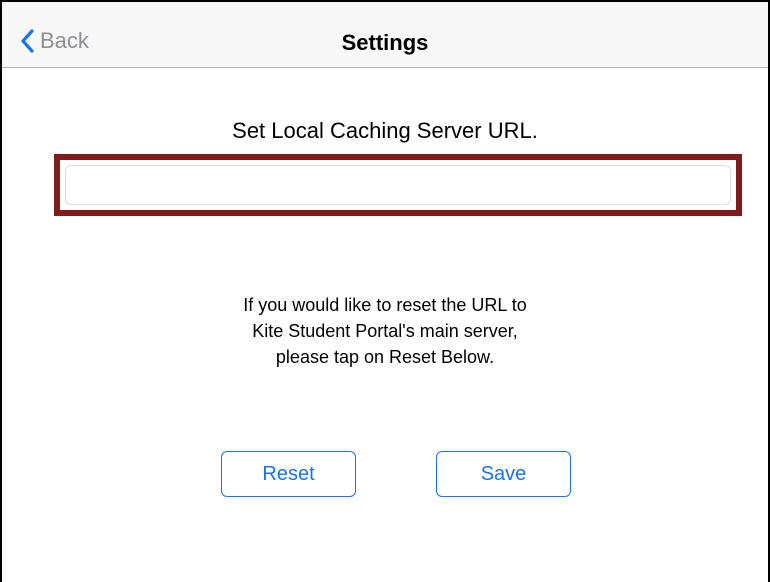 This screenshot has height=582, width=770. What do you see at coordinates (385, 42) in the screenshot?
I see `page-title: Settings` at bounding box center [385, 42].